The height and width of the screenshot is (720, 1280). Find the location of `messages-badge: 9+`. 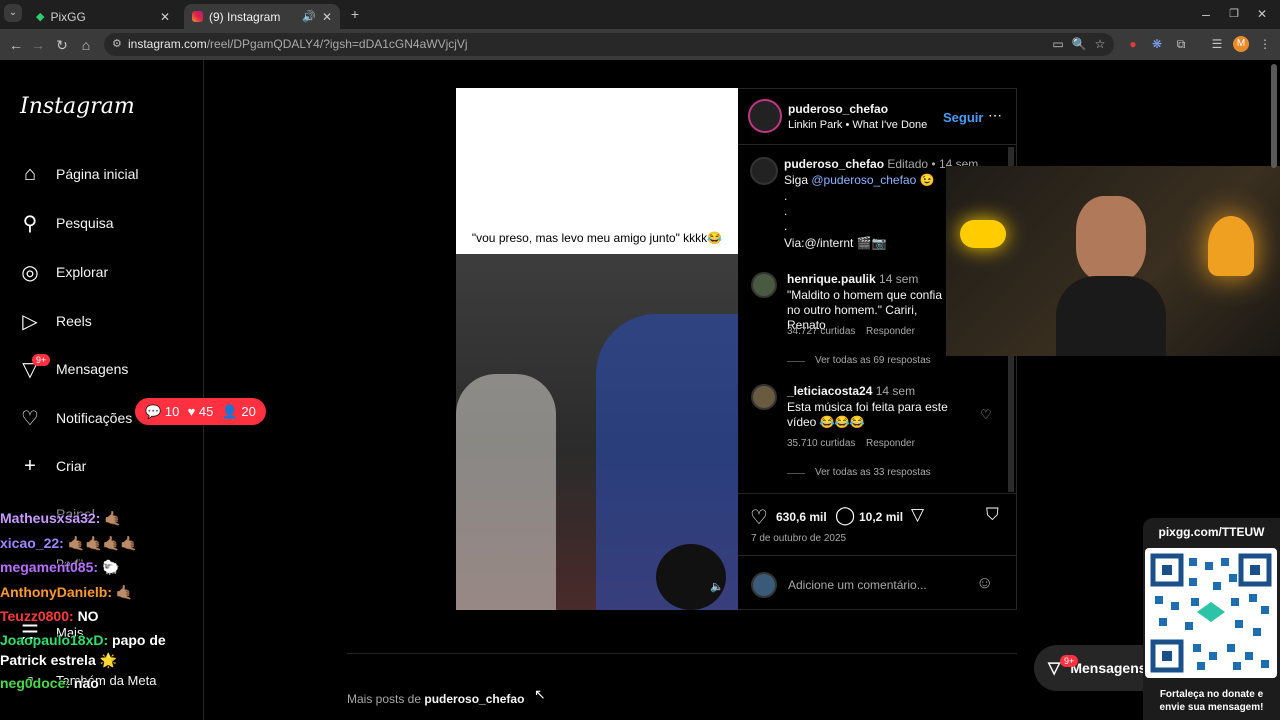

messages-badge: 9+ is located at coordinates (41, 360).